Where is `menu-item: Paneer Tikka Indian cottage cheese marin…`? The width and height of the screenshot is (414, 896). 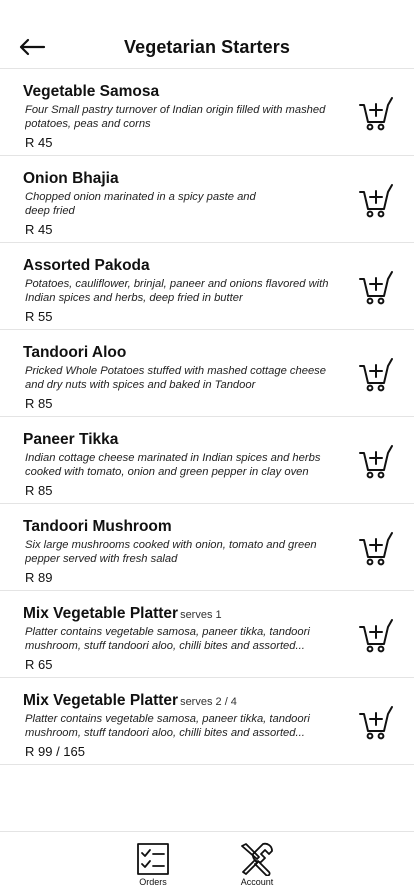 menu-item: Paneer Tikka Indian cottage cheese marin… is located at coordinates (207, 460).